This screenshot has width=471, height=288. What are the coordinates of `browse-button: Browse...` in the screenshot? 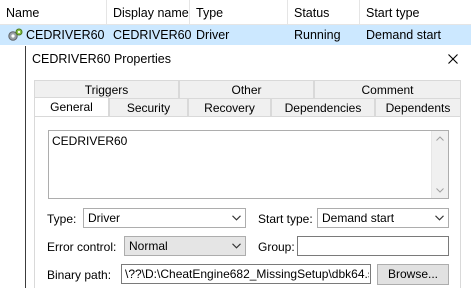 It's located at (413, 274).